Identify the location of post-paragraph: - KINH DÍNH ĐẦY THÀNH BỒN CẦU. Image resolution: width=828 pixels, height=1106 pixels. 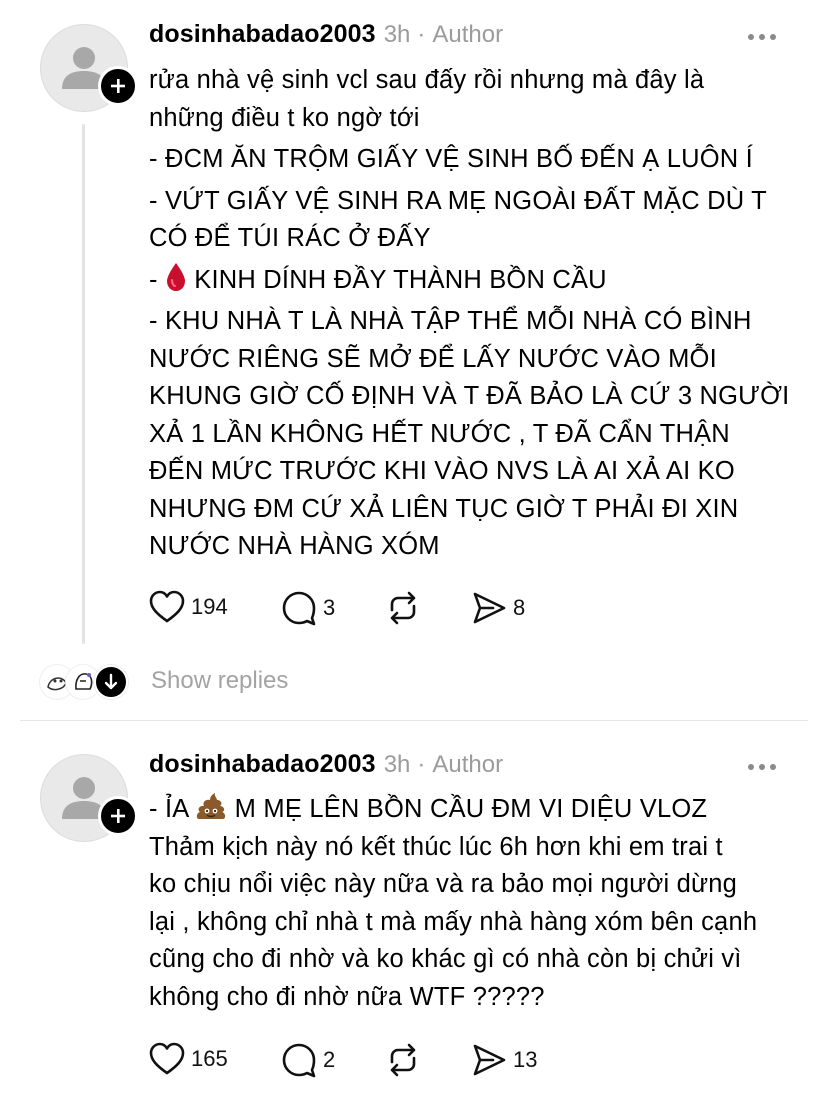
(474, 281).